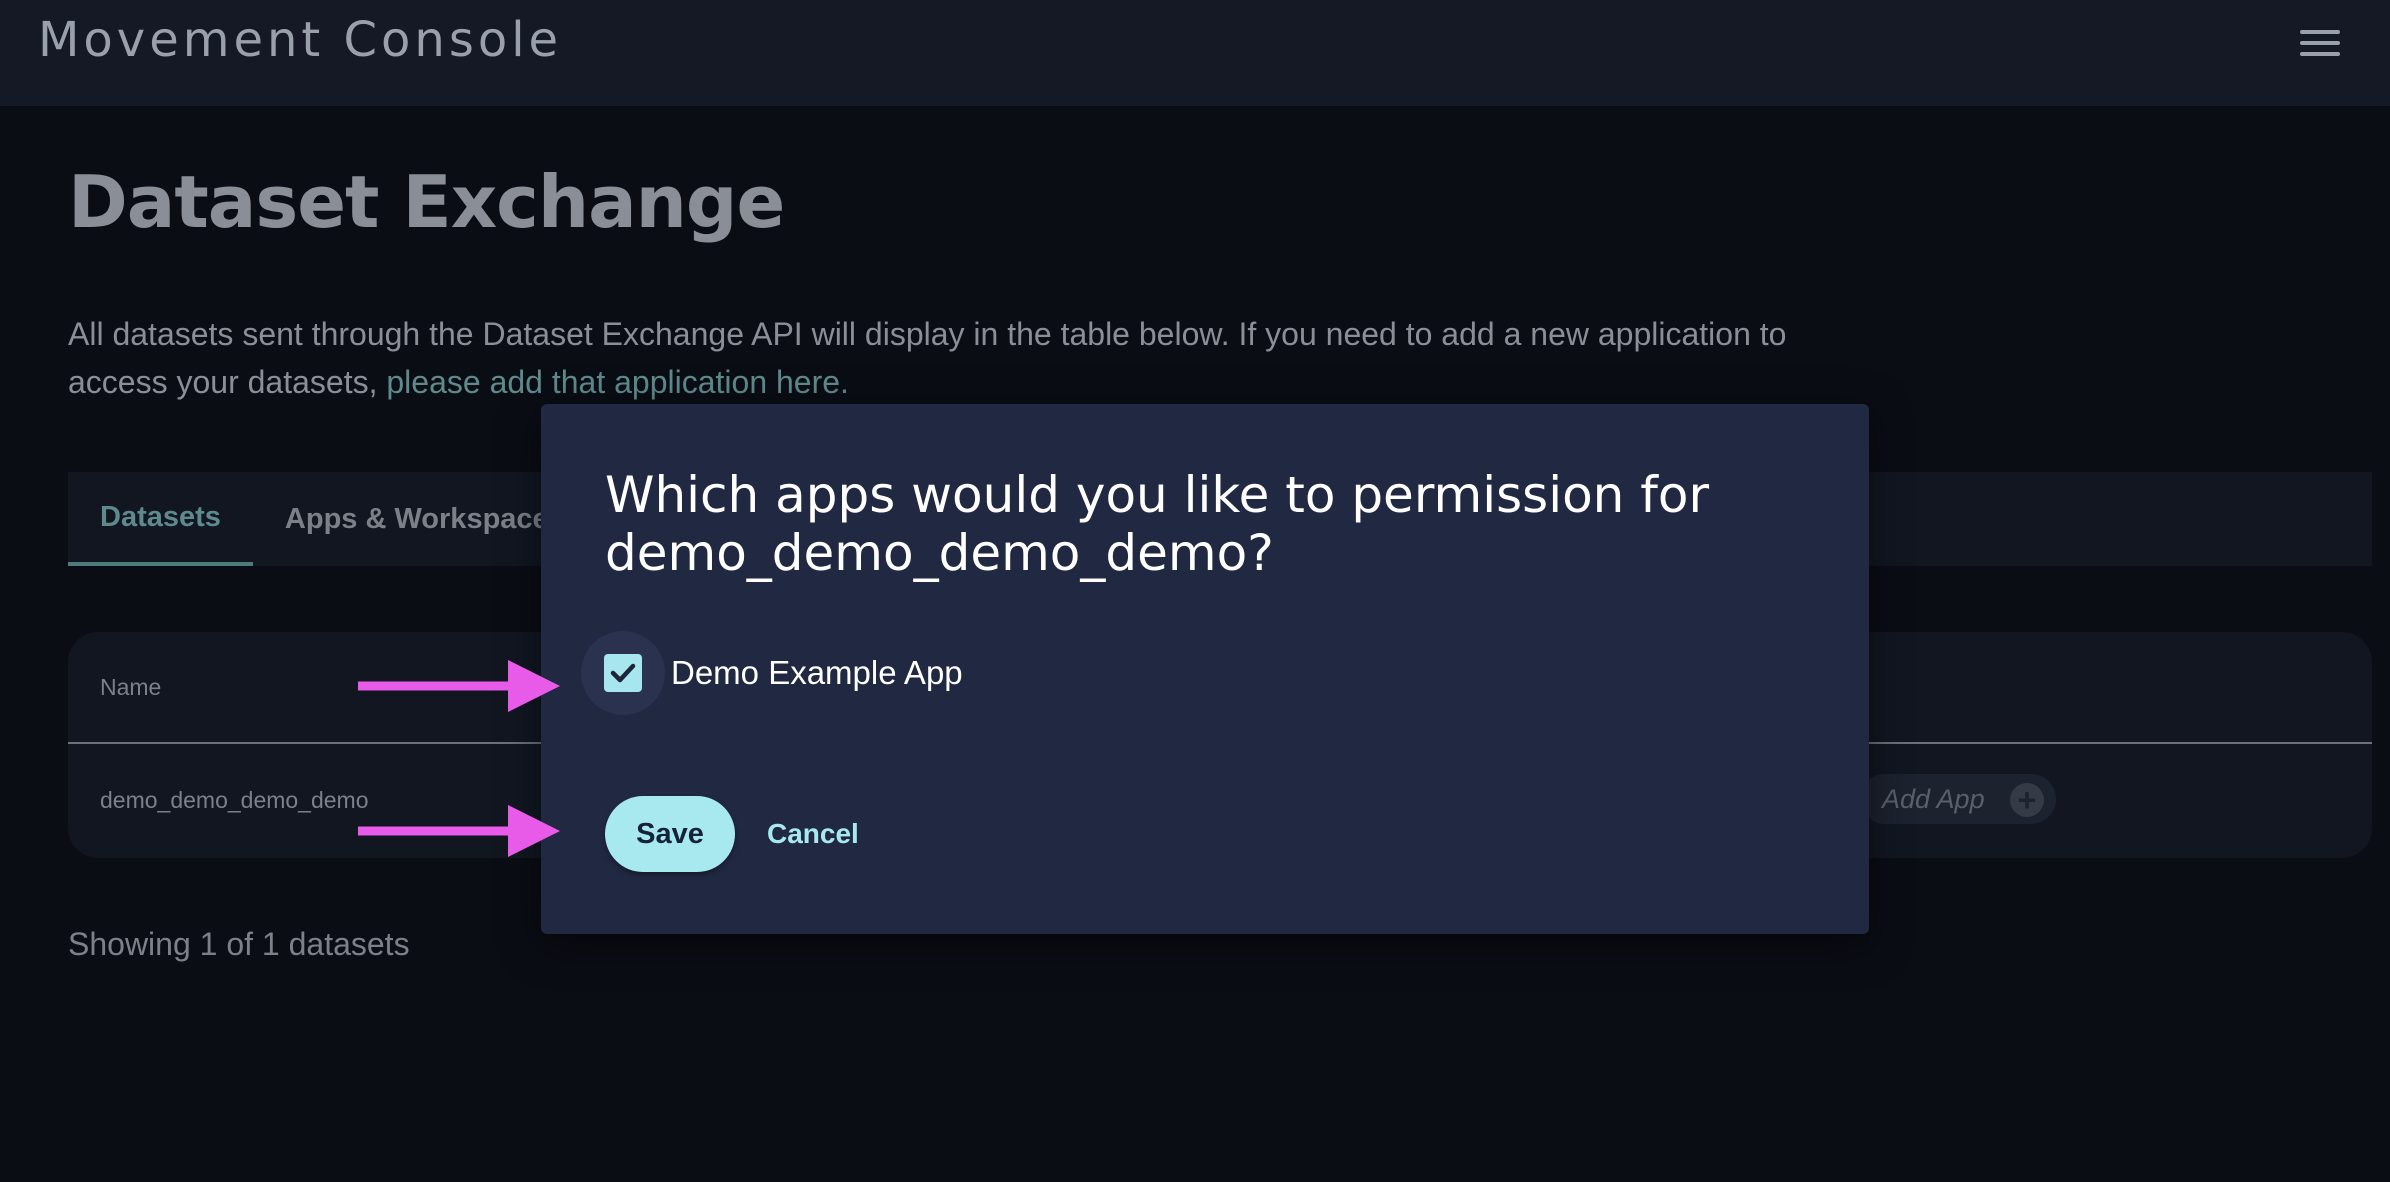 The width and height of the screenshot is (2390, 1182). Describe the element at coordinates (2027, 800) in the screenshot. I see `plus-circle-icon: +` at that location.